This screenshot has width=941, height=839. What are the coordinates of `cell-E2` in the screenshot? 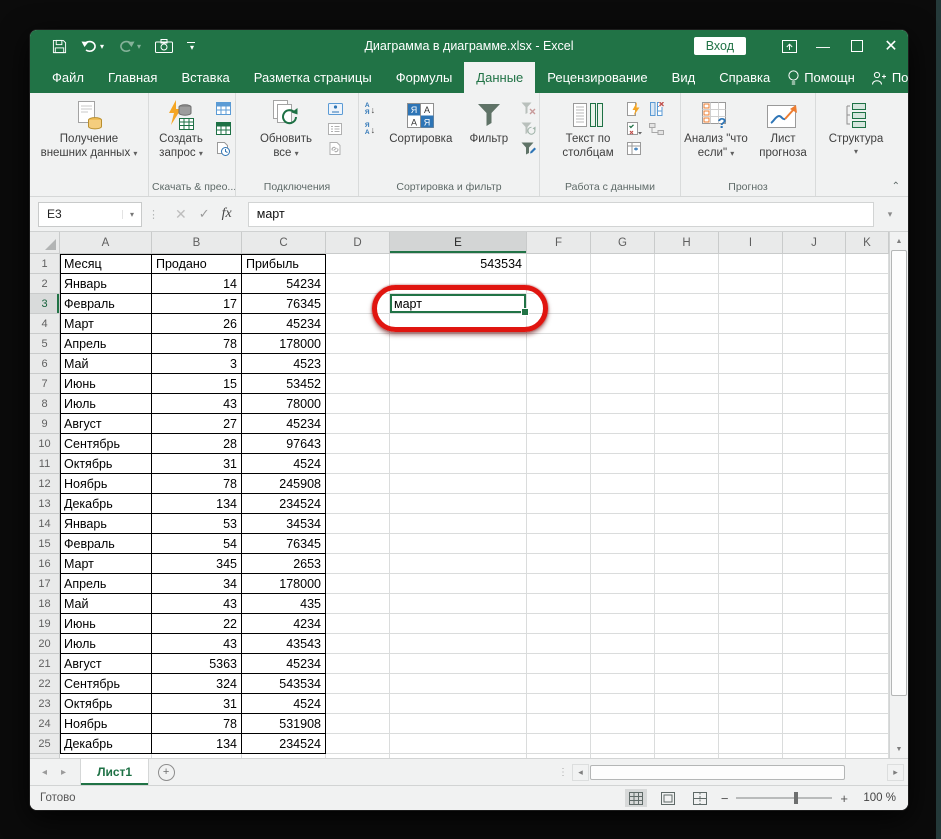 It's located at (458, 284).